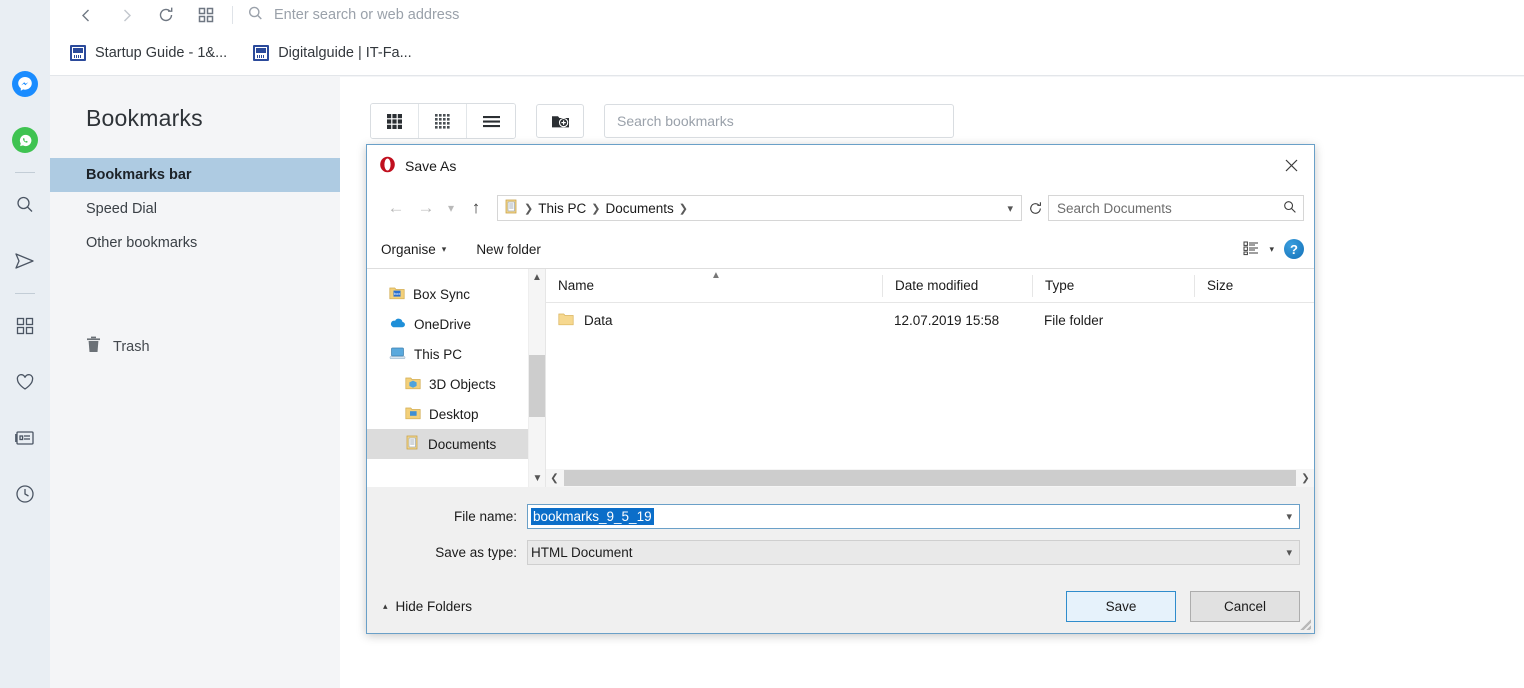 The width and height of the screenshot is (1524, 688). I want to click on search-placeholder: Search bookmarks, so click(675, 121).